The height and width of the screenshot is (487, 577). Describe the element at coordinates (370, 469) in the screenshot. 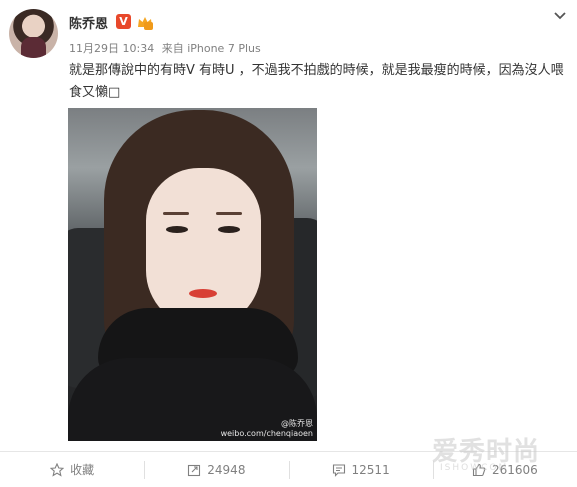

I see `comment-count: 12511` at that location.